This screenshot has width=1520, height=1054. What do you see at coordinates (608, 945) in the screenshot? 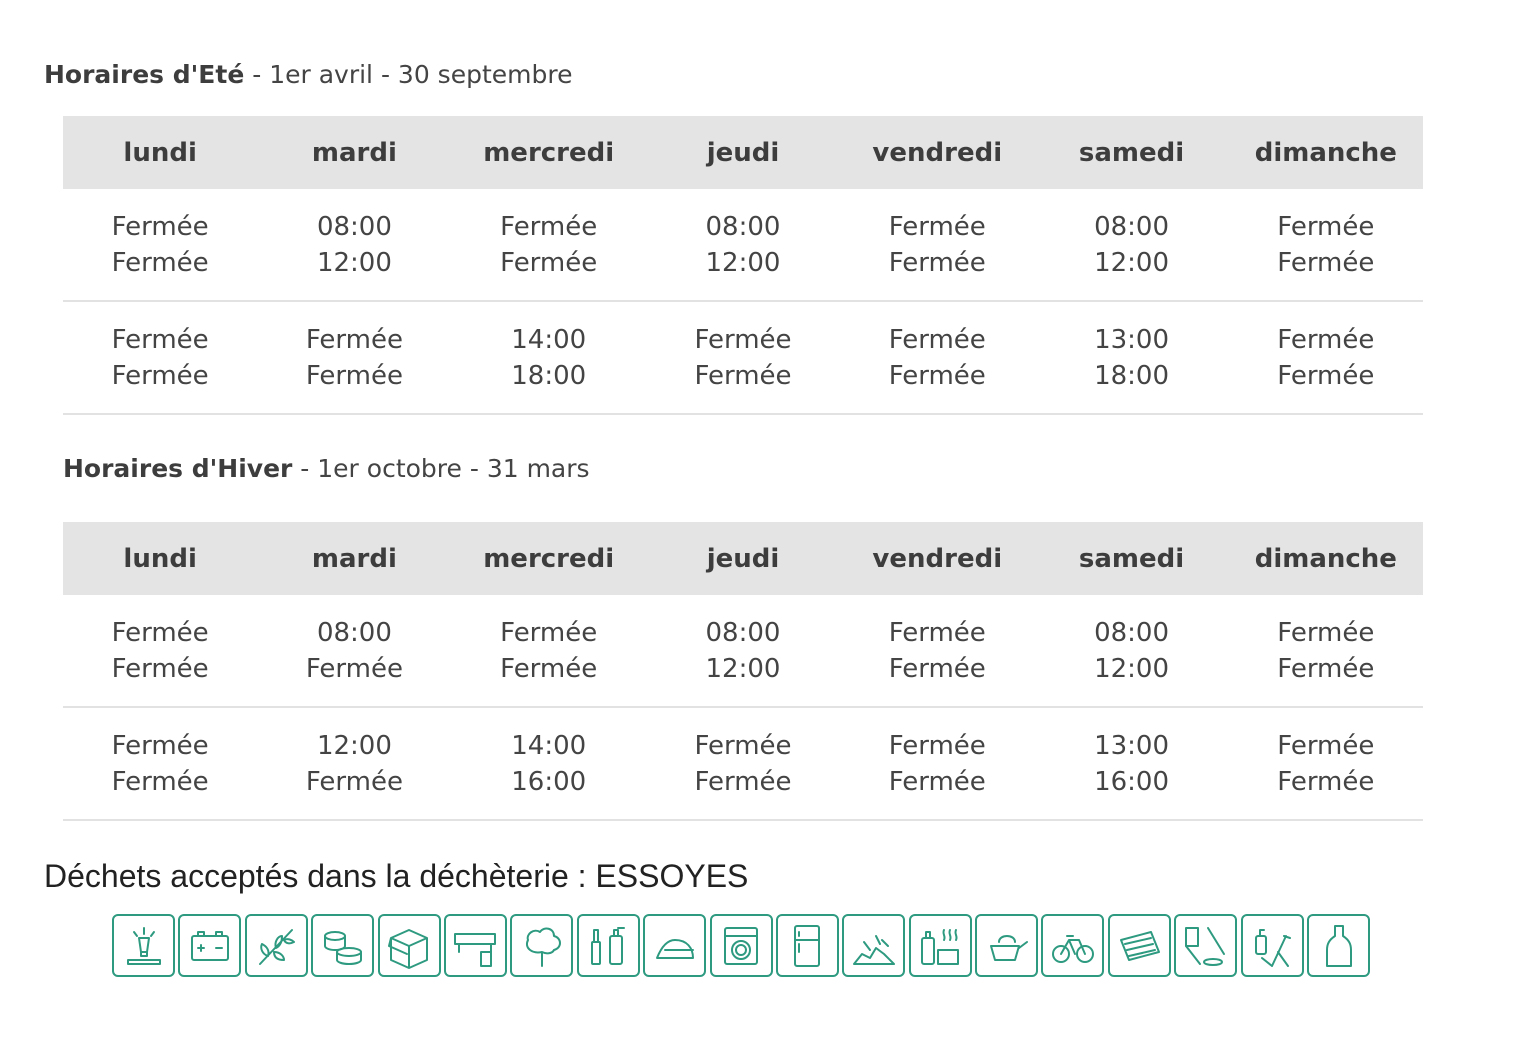
I see `paint-icon` at bounding box center [608, 945].